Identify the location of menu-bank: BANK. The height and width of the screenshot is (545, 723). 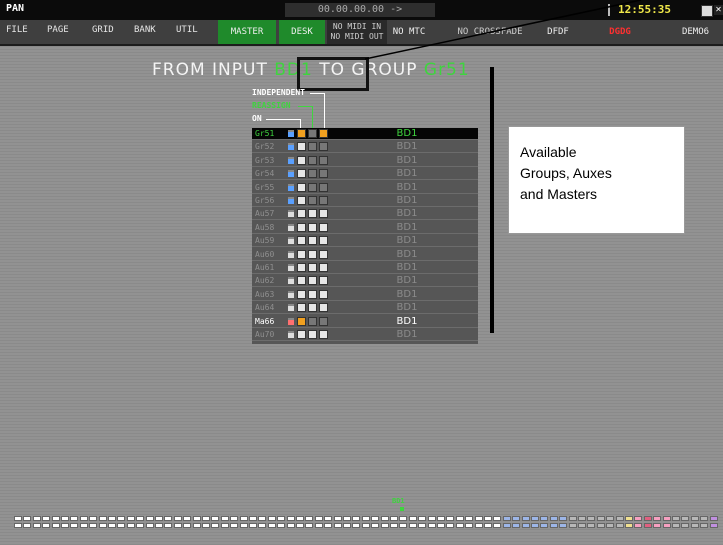
(145, 30).